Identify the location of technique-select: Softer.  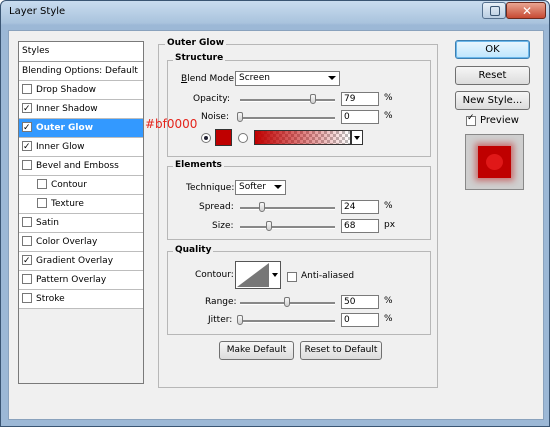
(260, 187).